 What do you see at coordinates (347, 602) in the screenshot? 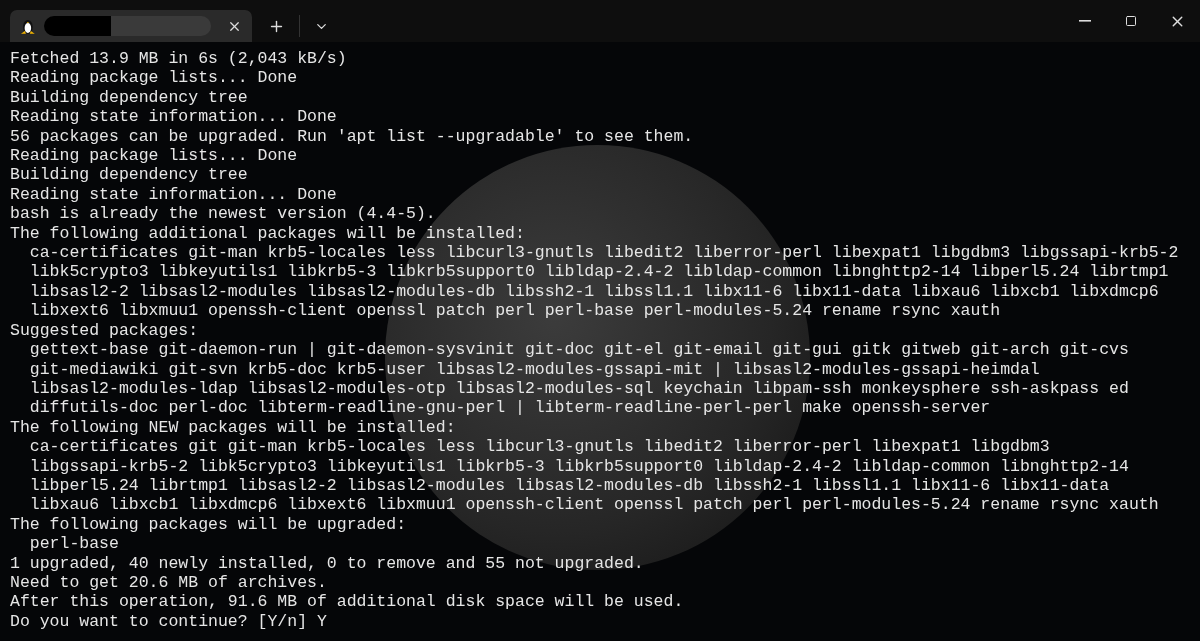
I see `terminal-line: After this operation, 91.6 MB of additional disk space will be used.` at bounding box center [347, 602].